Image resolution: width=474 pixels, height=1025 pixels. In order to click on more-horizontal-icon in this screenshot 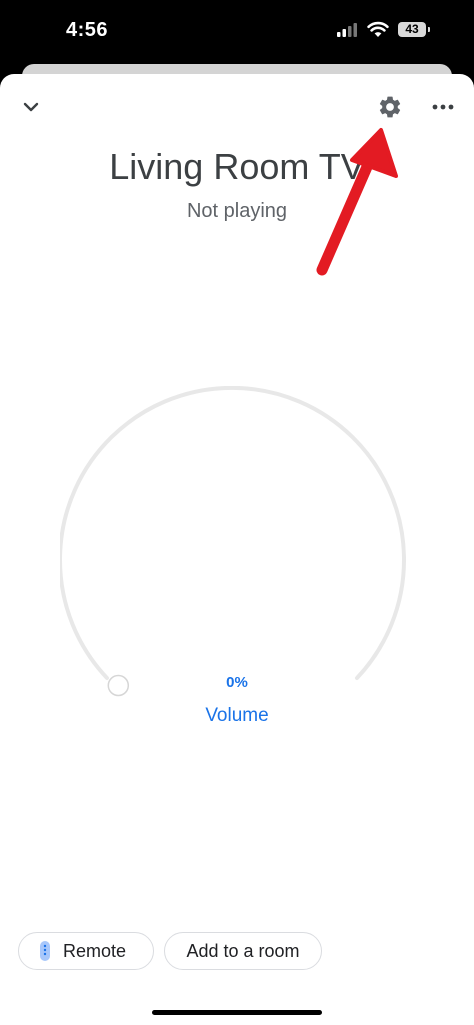, I will do `click(443, 107)`.